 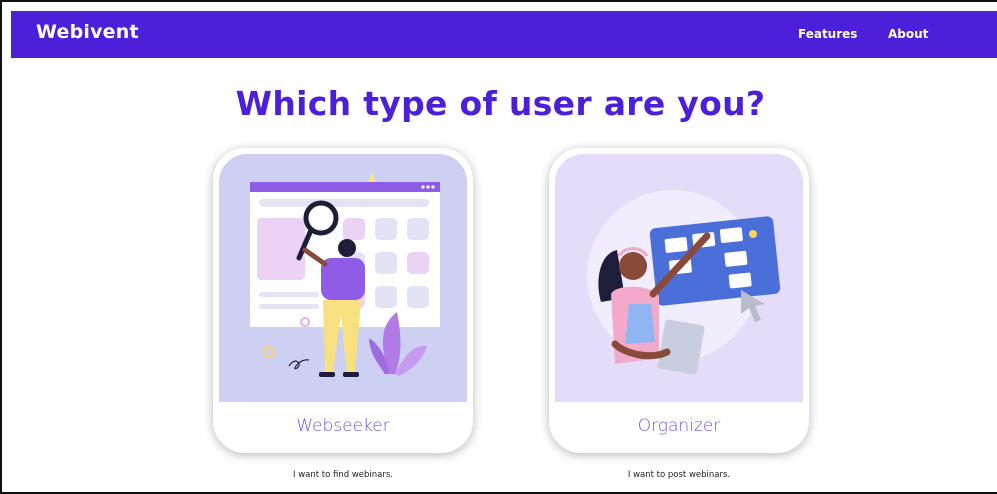 I want to click on nav-link-features: Features, so click(x=827, y=34).